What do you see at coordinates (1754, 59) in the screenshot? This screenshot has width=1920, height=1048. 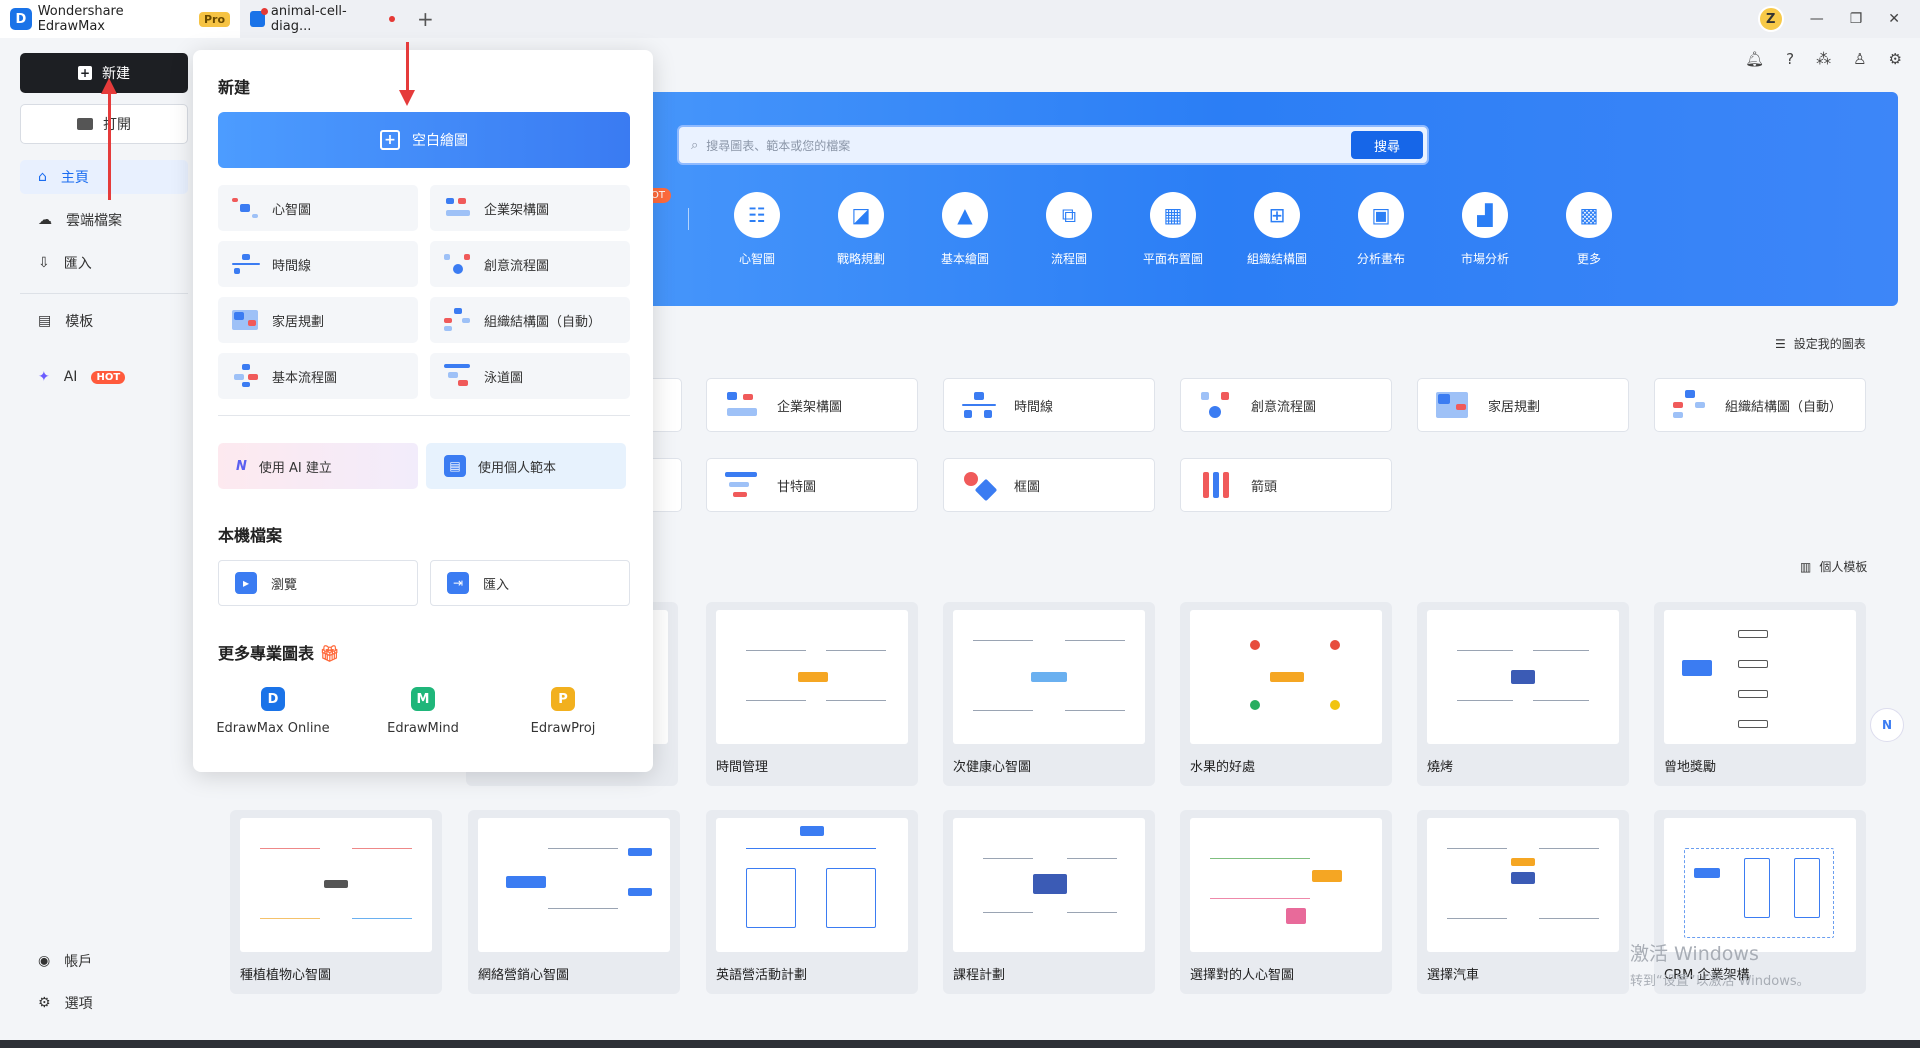 I see `bell-icon: 🔔︎` at bounding box center [1754, 59].